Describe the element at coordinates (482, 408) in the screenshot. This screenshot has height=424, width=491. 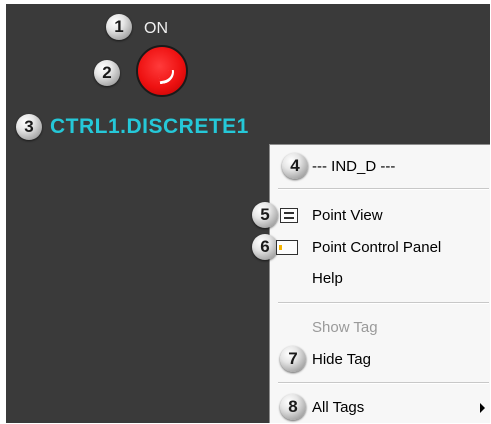
I see `submenu-arrow-icon` at that location.